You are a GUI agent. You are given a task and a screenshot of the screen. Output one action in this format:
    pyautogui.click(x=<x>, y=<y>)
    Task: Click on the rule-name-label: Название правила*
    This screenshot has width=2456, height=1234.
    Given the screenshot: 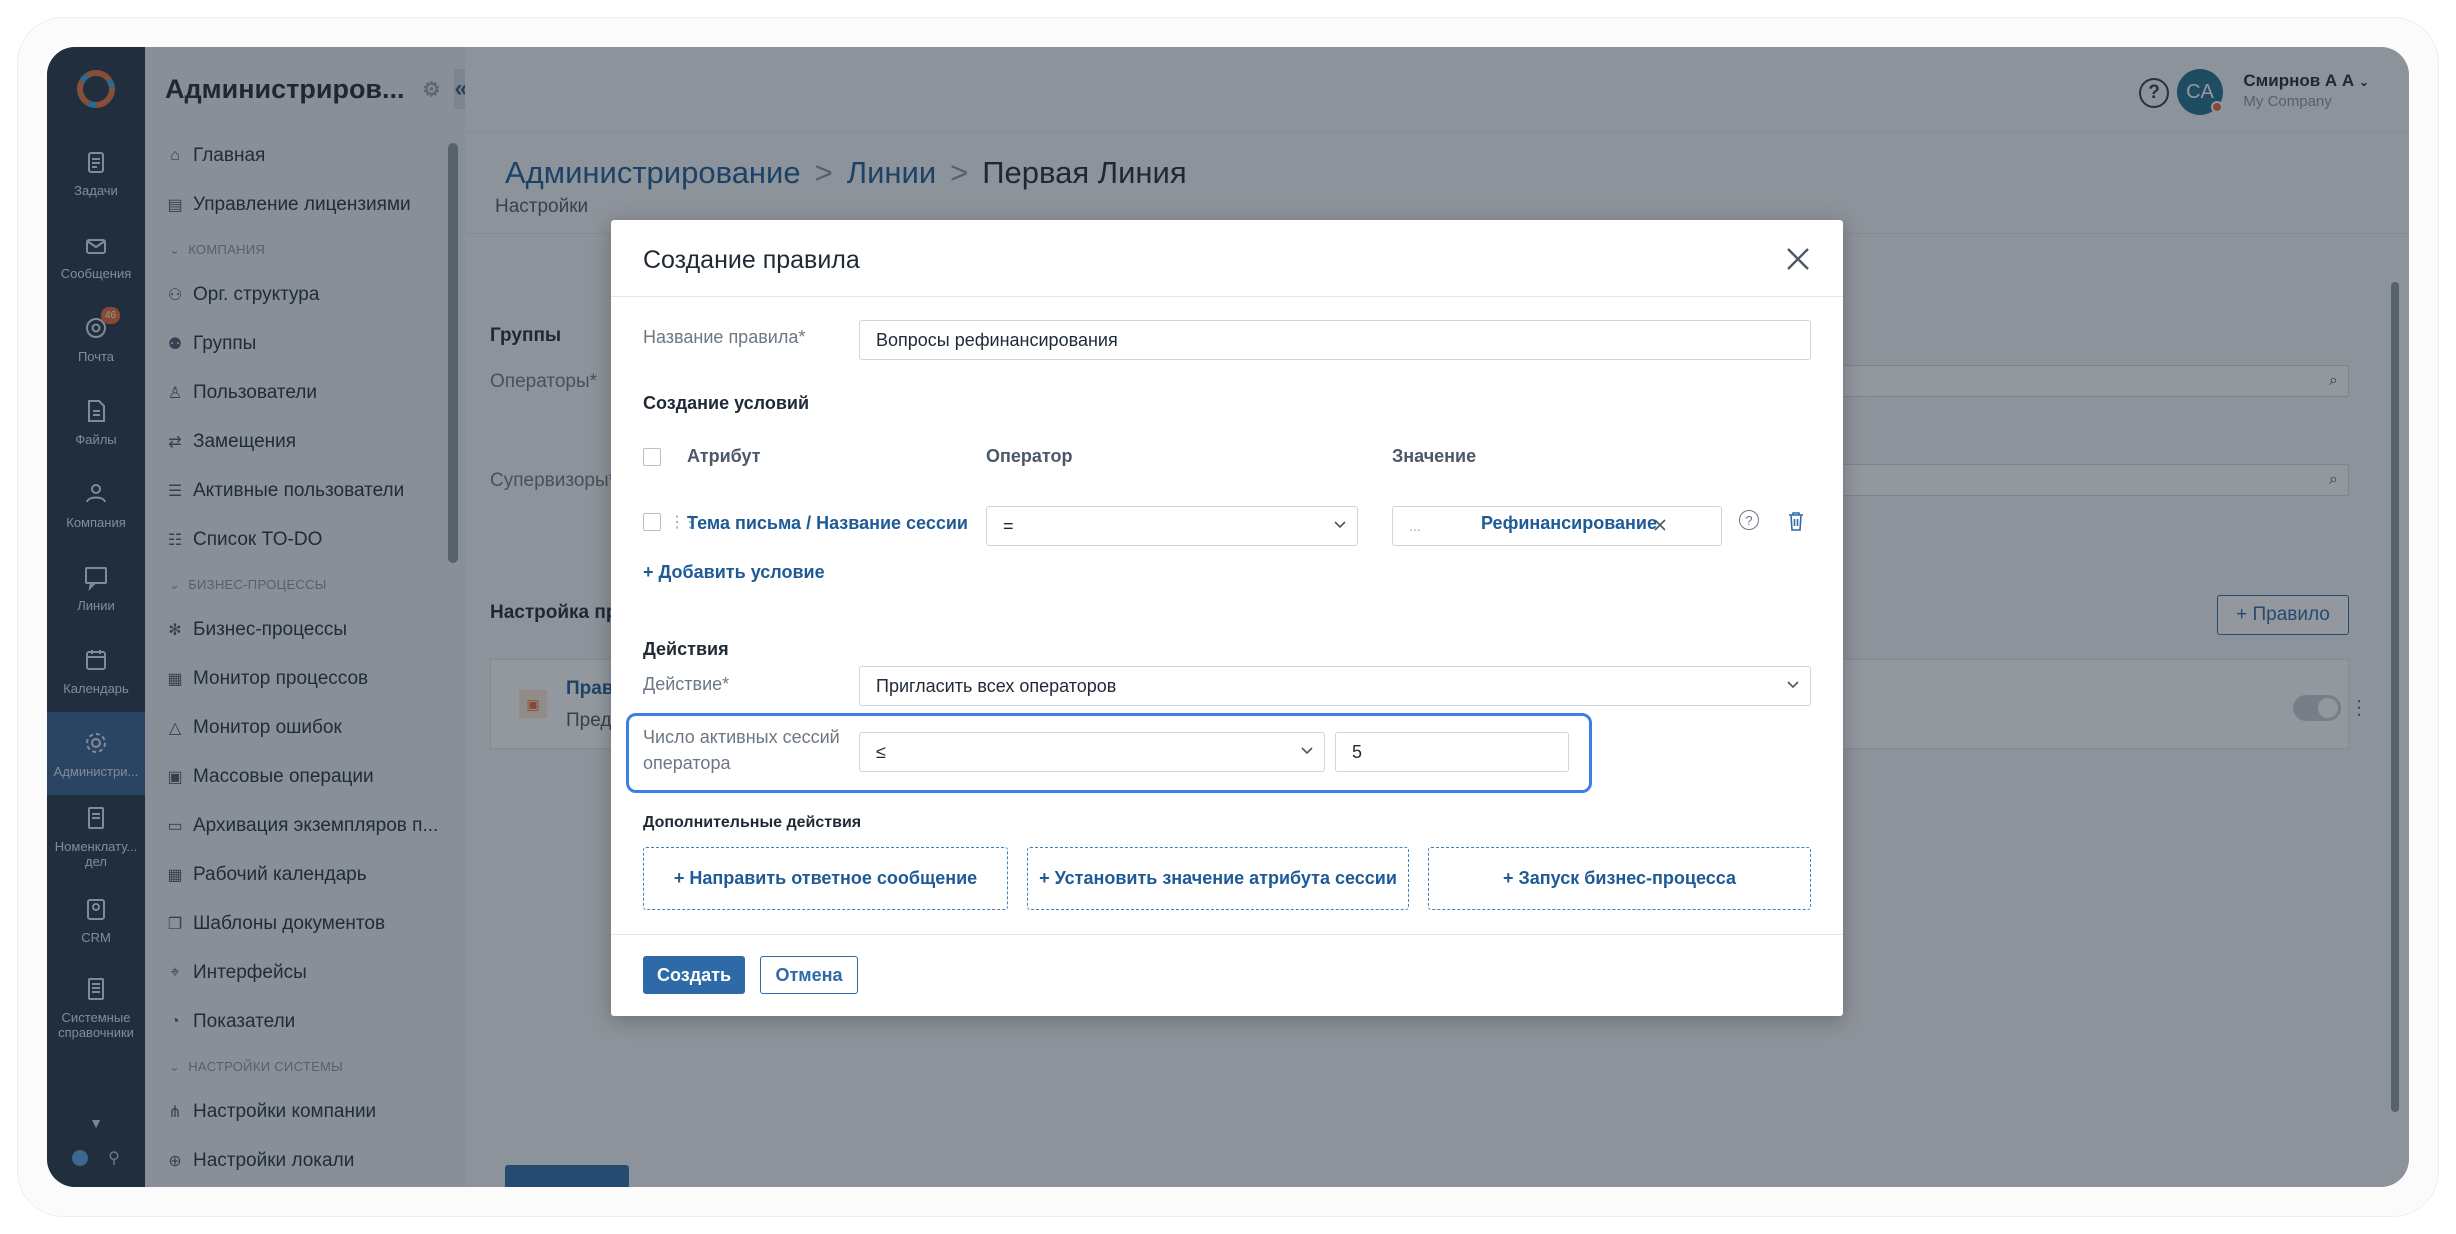 What is the action you would take?
    pyautogui.click(x=724, y=337)
    